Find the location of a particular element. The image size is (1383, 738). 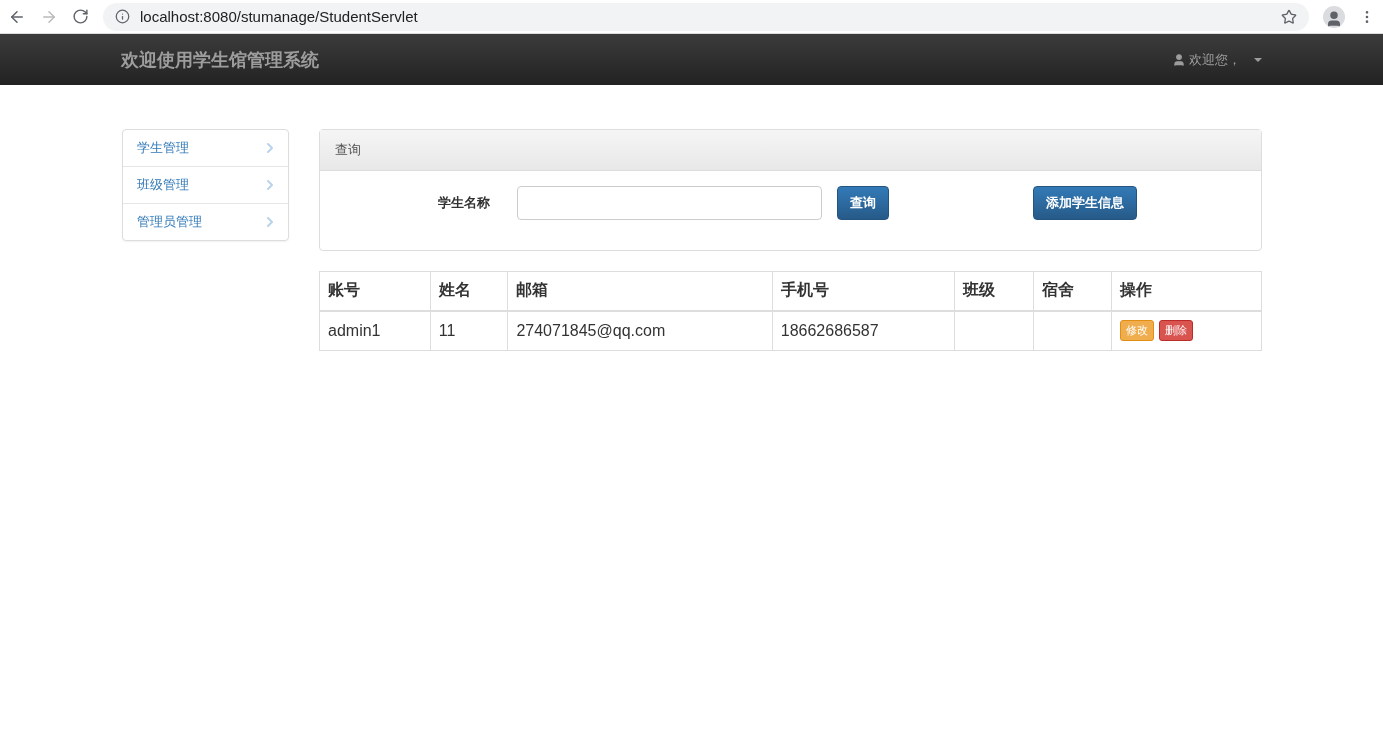

column-header: 班级 is located at coordinates (994, 291).